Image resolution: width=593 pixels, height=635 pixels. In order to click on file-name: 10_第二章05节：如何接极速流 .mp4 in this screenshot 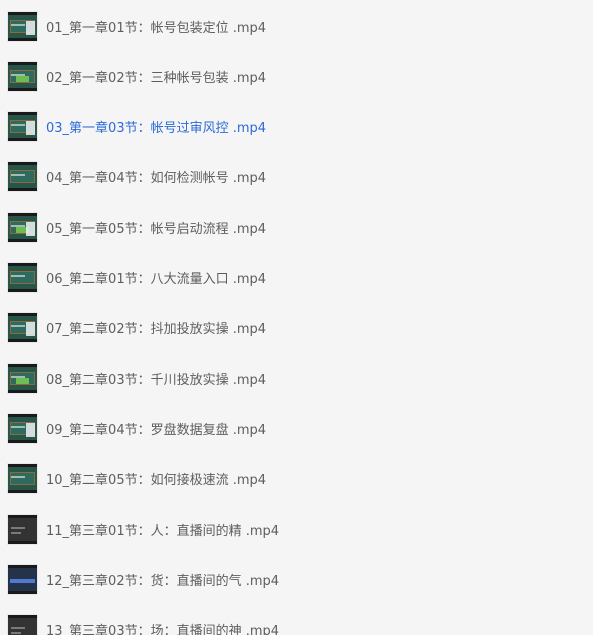, I will do `click(156, 481)`.